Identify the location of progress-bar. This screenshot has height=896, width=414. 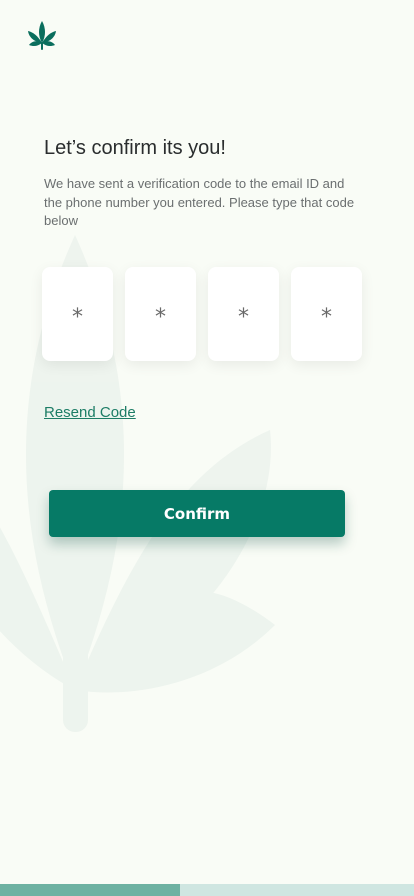
(207, 890).